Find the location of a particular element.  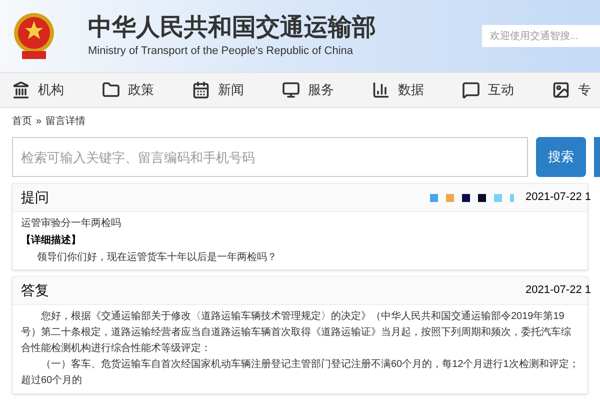

emblem-icon is located at coordinates (34, 36).